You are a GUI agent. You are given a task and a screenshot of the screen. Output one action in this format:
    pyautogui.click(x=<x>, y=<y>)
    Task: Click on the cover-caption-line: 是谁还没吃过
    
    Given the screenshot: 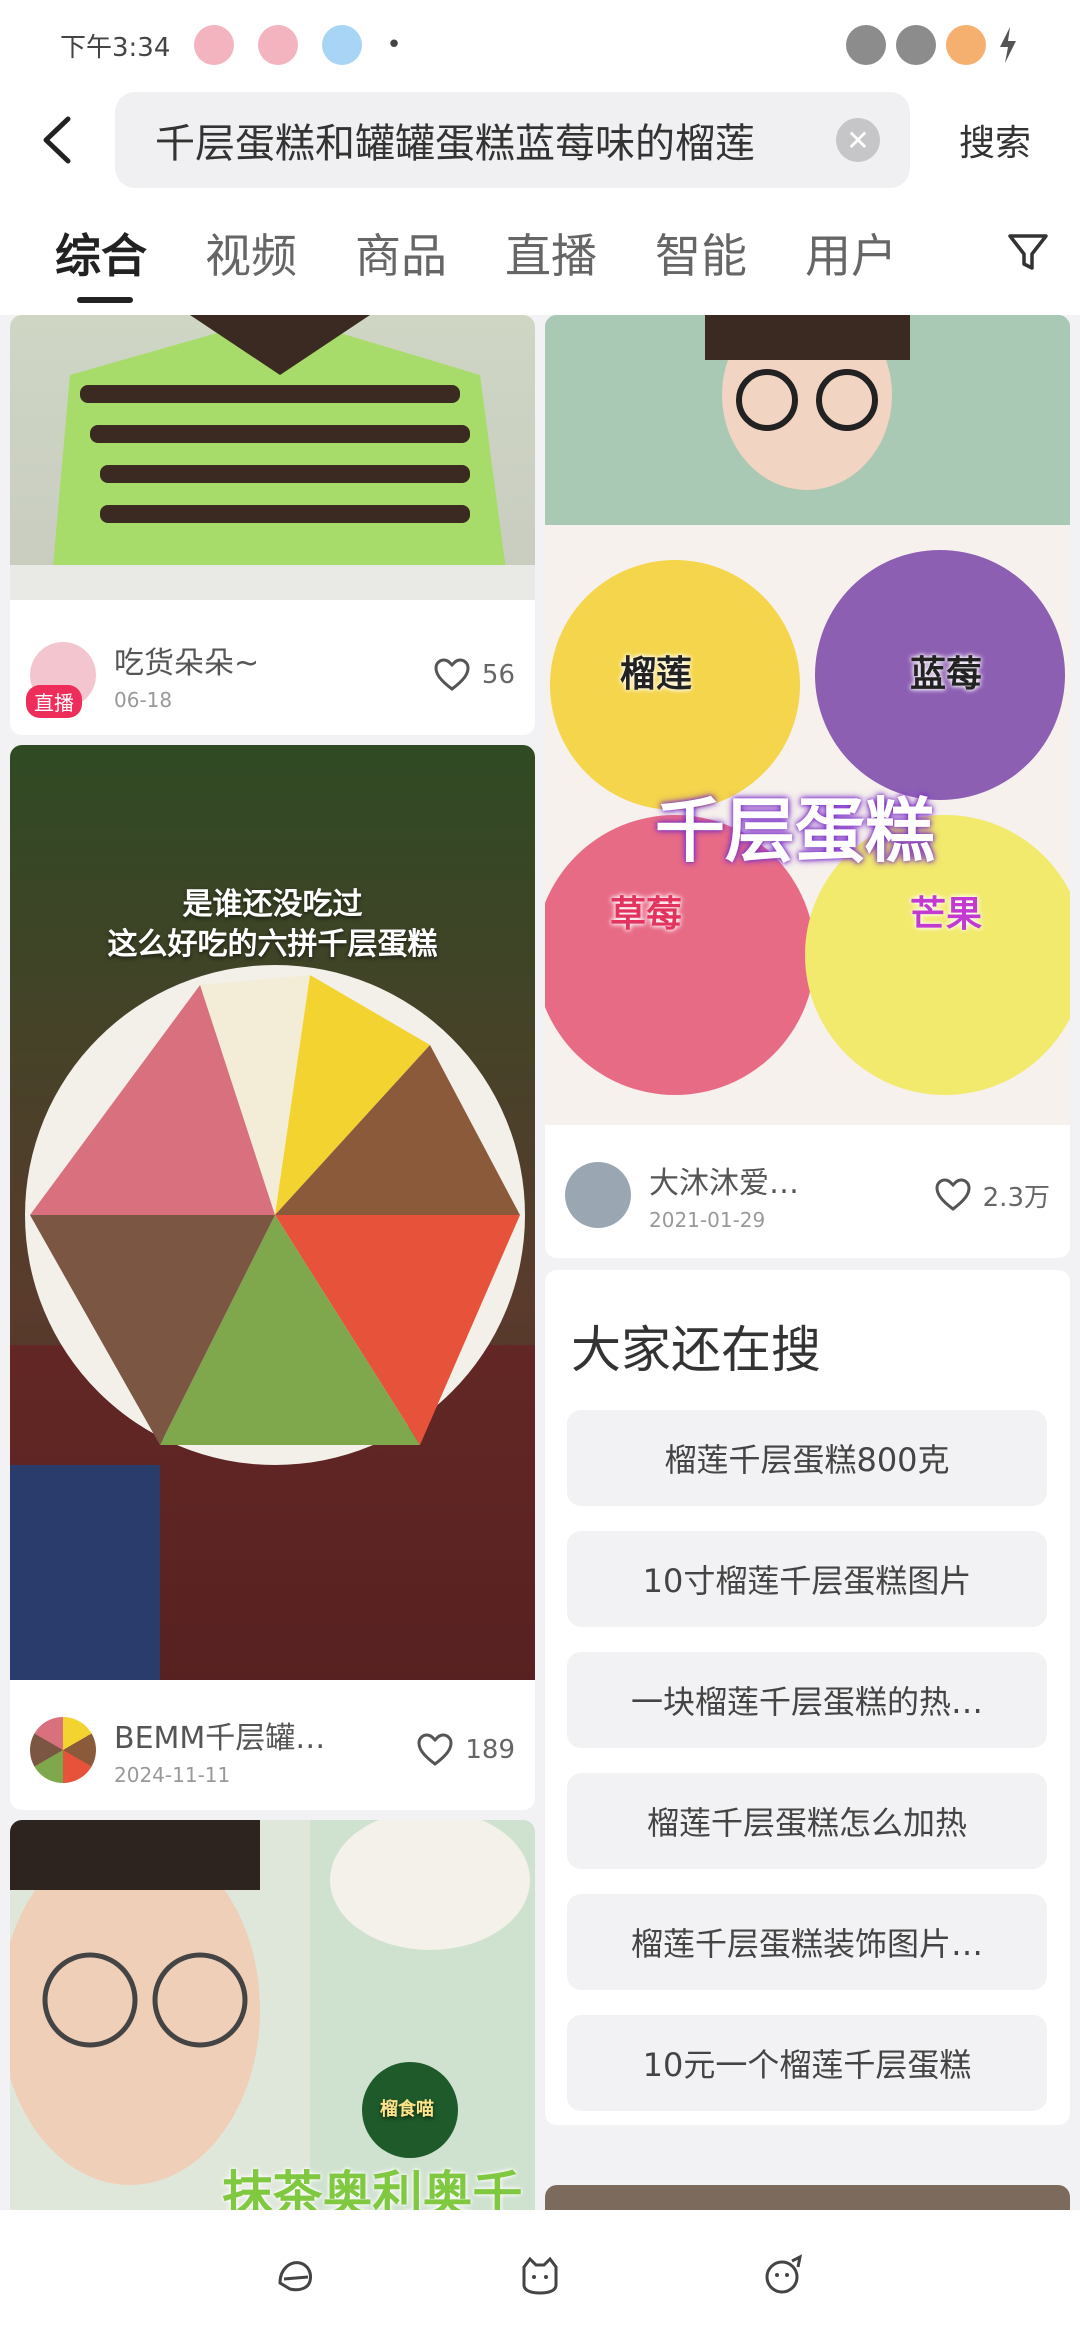 What is the action you would take?
    pyautogui.click(x=272, y=904)
    